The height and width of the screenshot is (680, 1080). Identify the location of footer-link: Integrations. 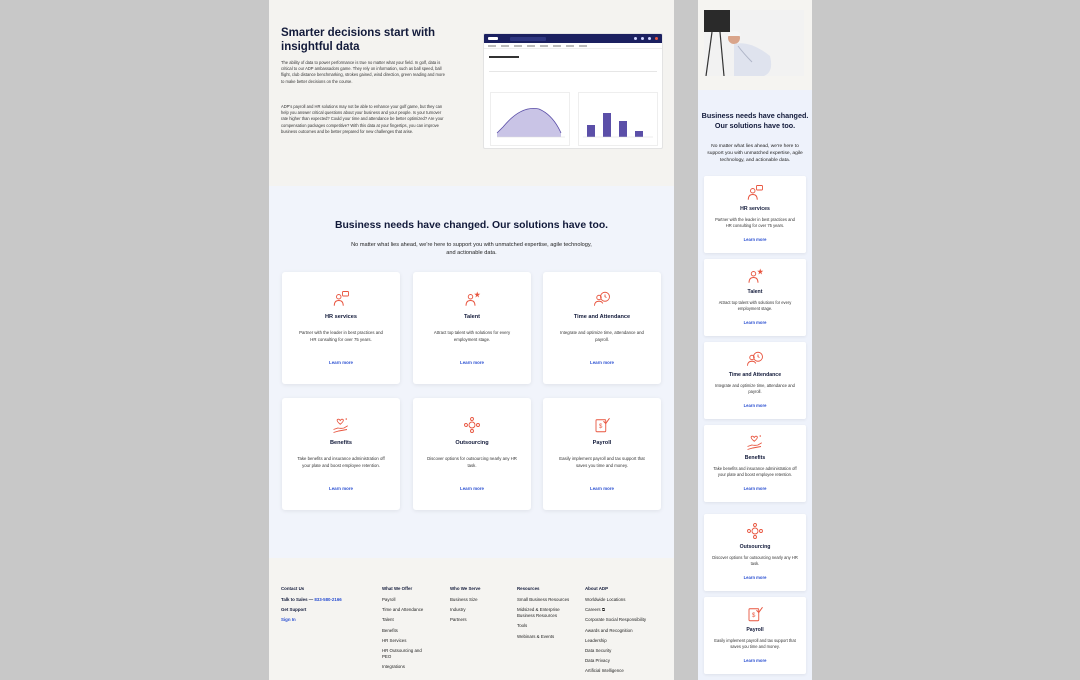
(407, 667).